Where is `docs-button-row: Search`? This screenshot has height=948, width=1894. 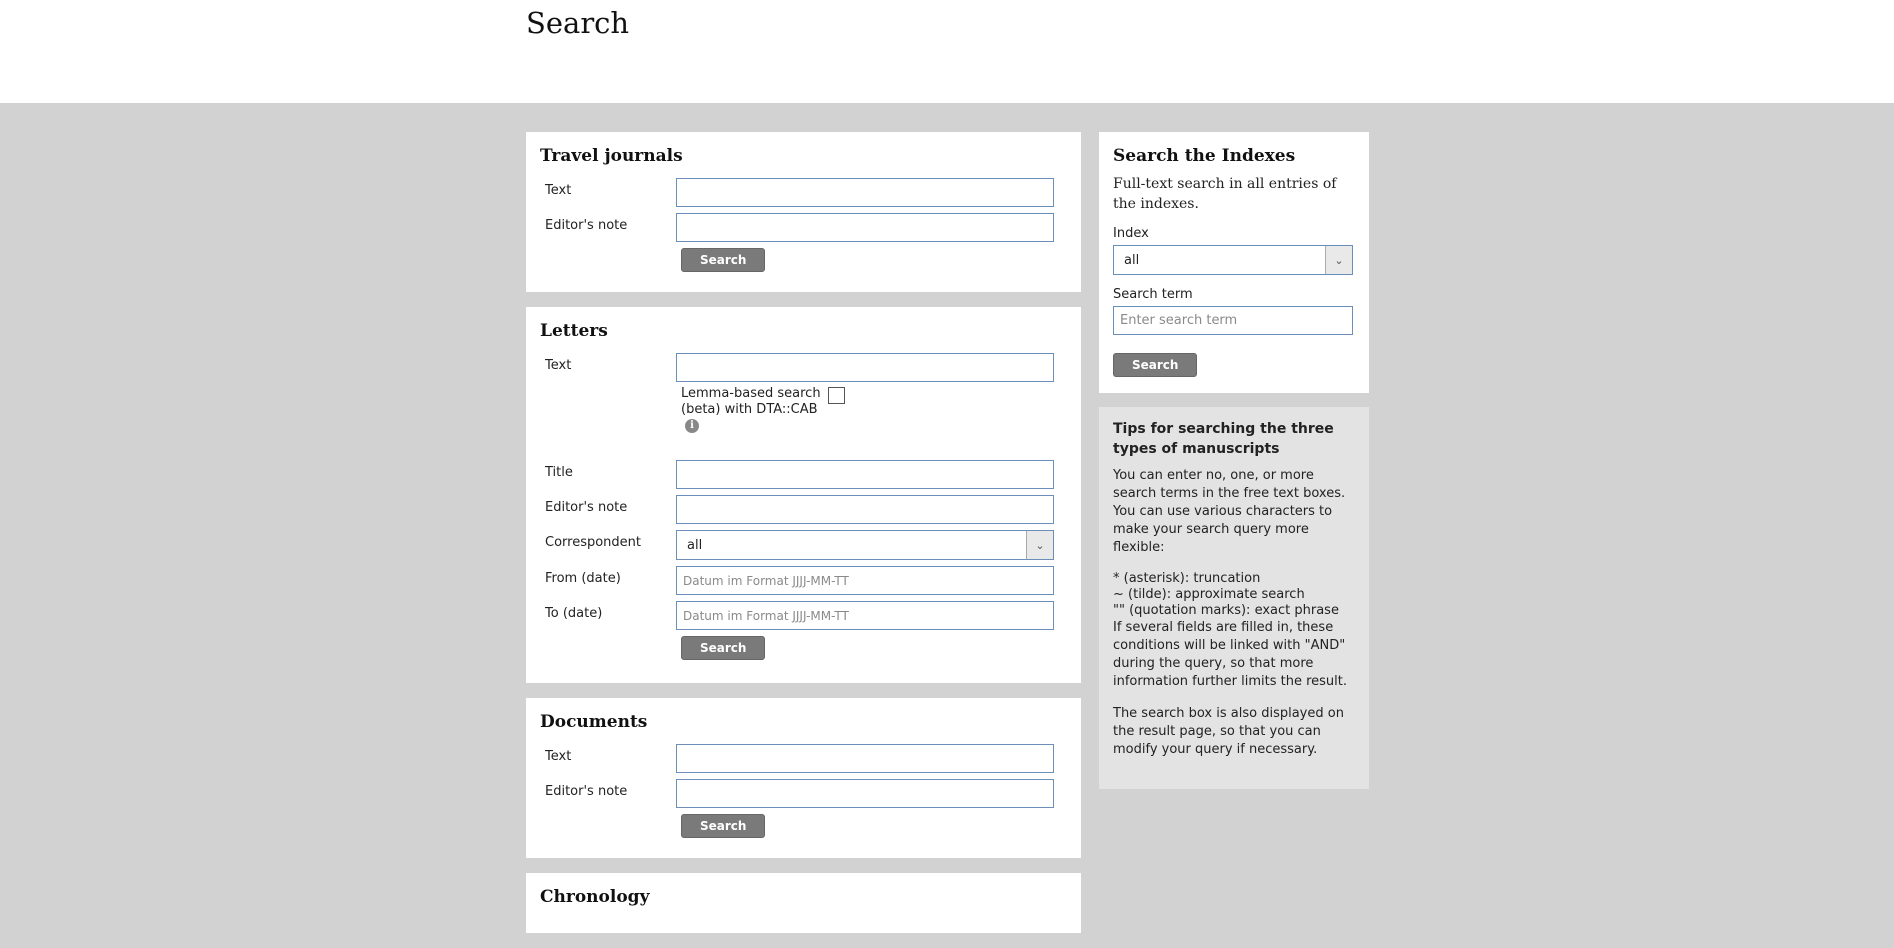
docs-button-row: Search is located at coordinates (871, 826).